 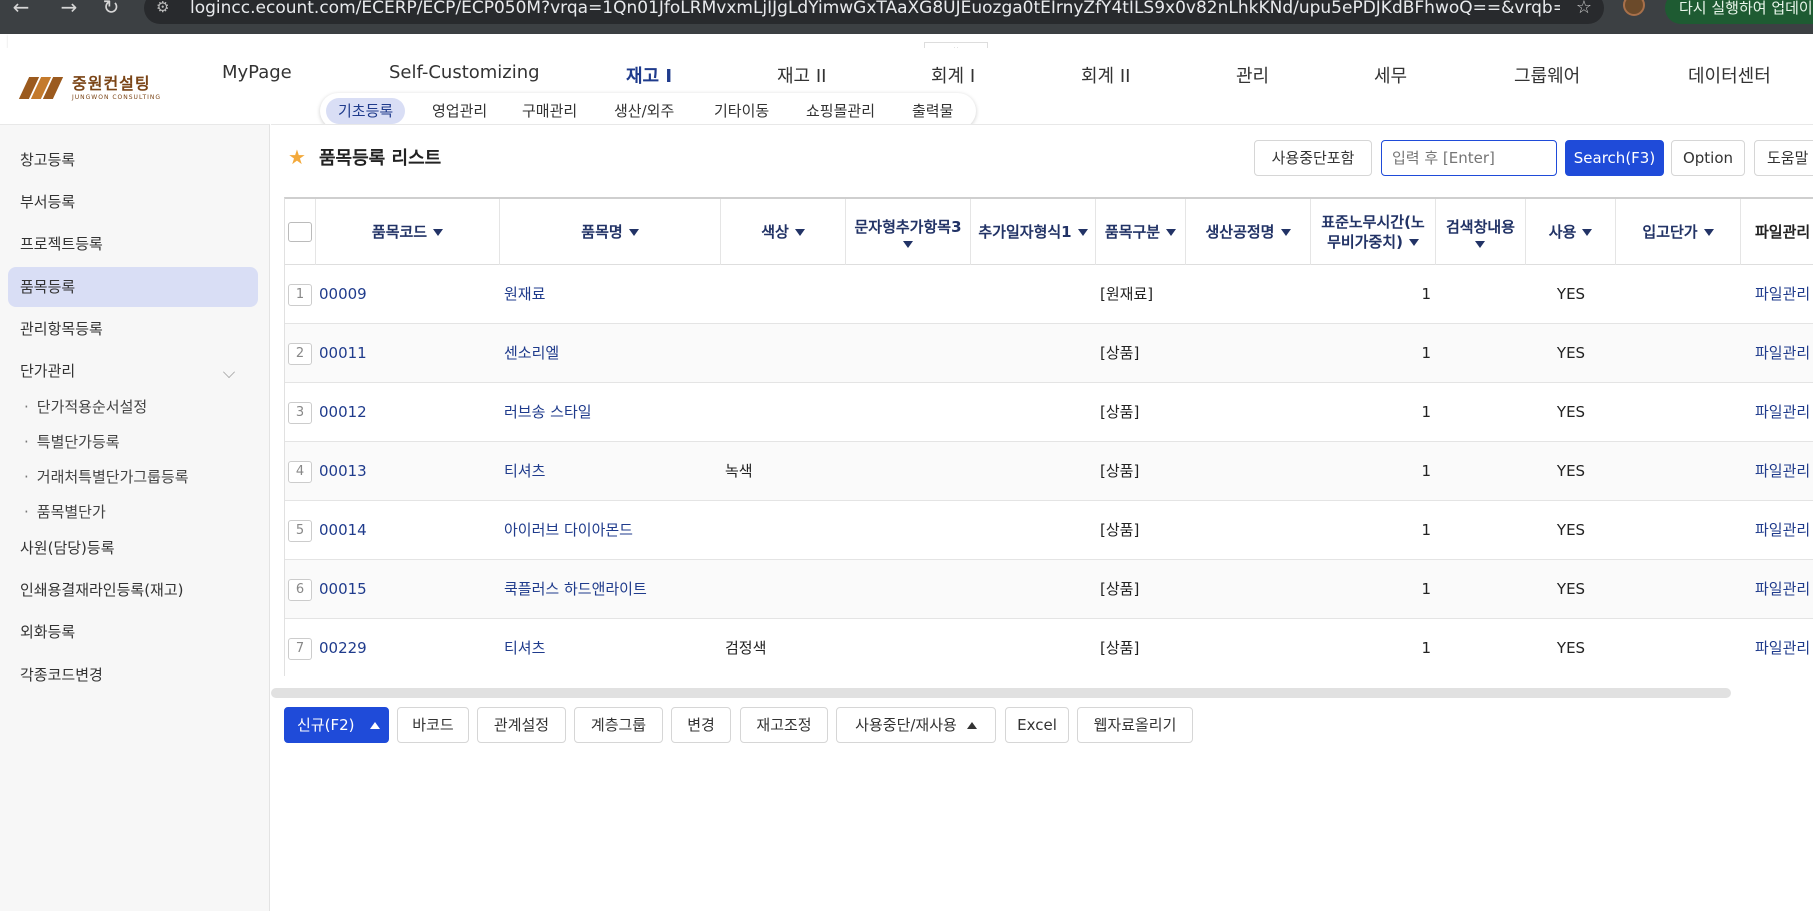 What do you see at coordinates (1614, 158) in the screenshot?
I see `search-button: Search(F3)` at bounding box center [1614, 158].